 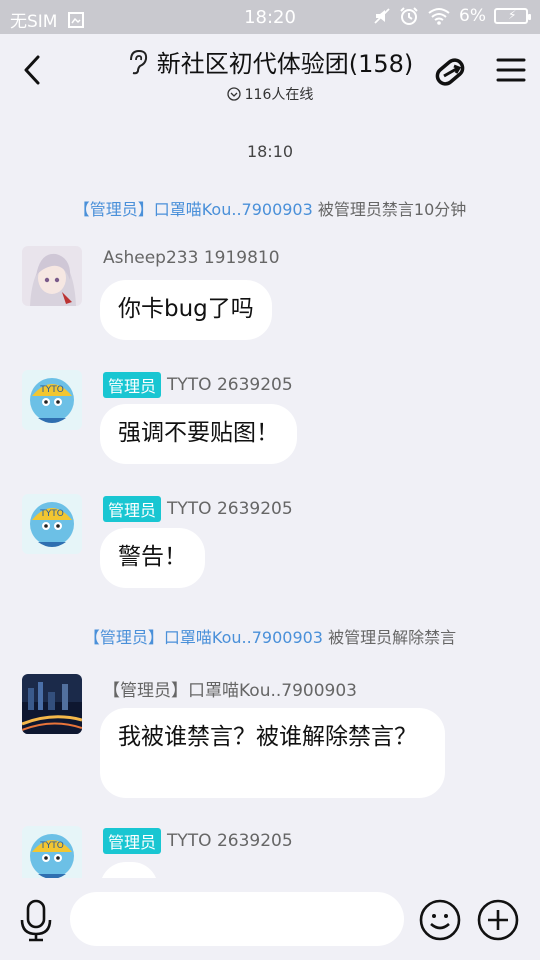 What do you see at coordinates (382, 16) in the screenshot?
I see `mute-icon` at bounding box center [382, 16].